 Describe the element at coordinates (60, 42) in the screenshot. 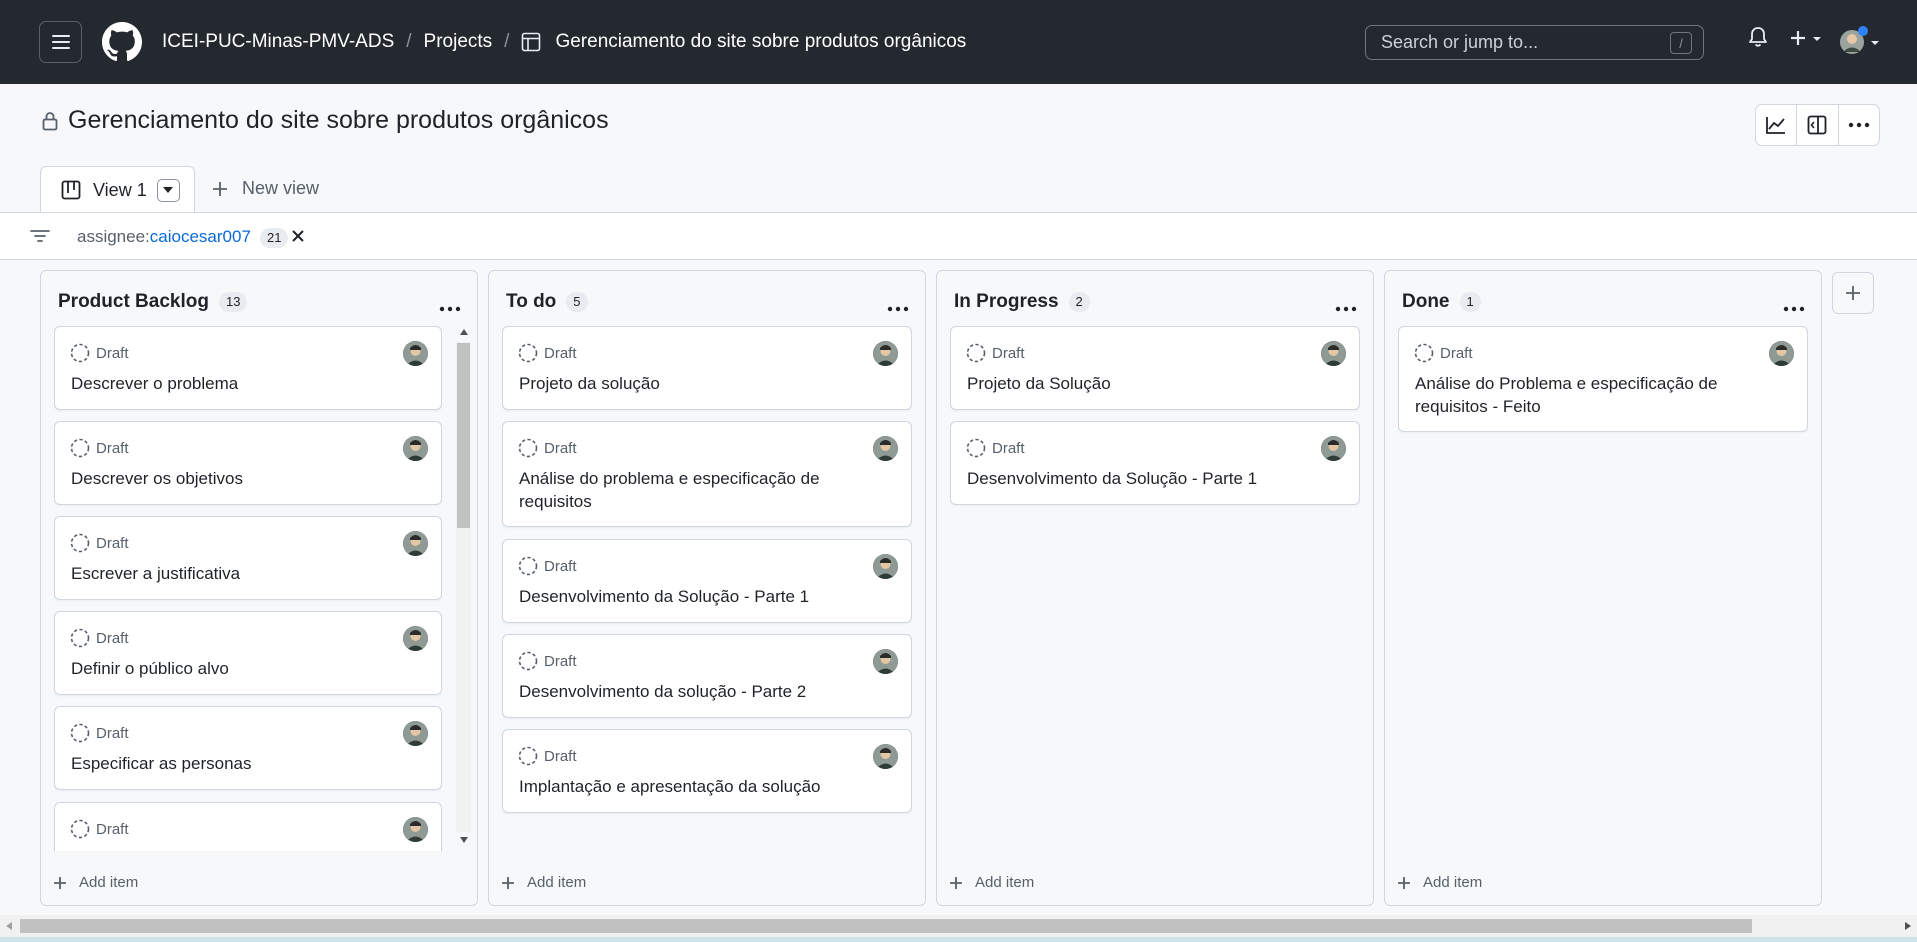

I see `menu-button` at that location.